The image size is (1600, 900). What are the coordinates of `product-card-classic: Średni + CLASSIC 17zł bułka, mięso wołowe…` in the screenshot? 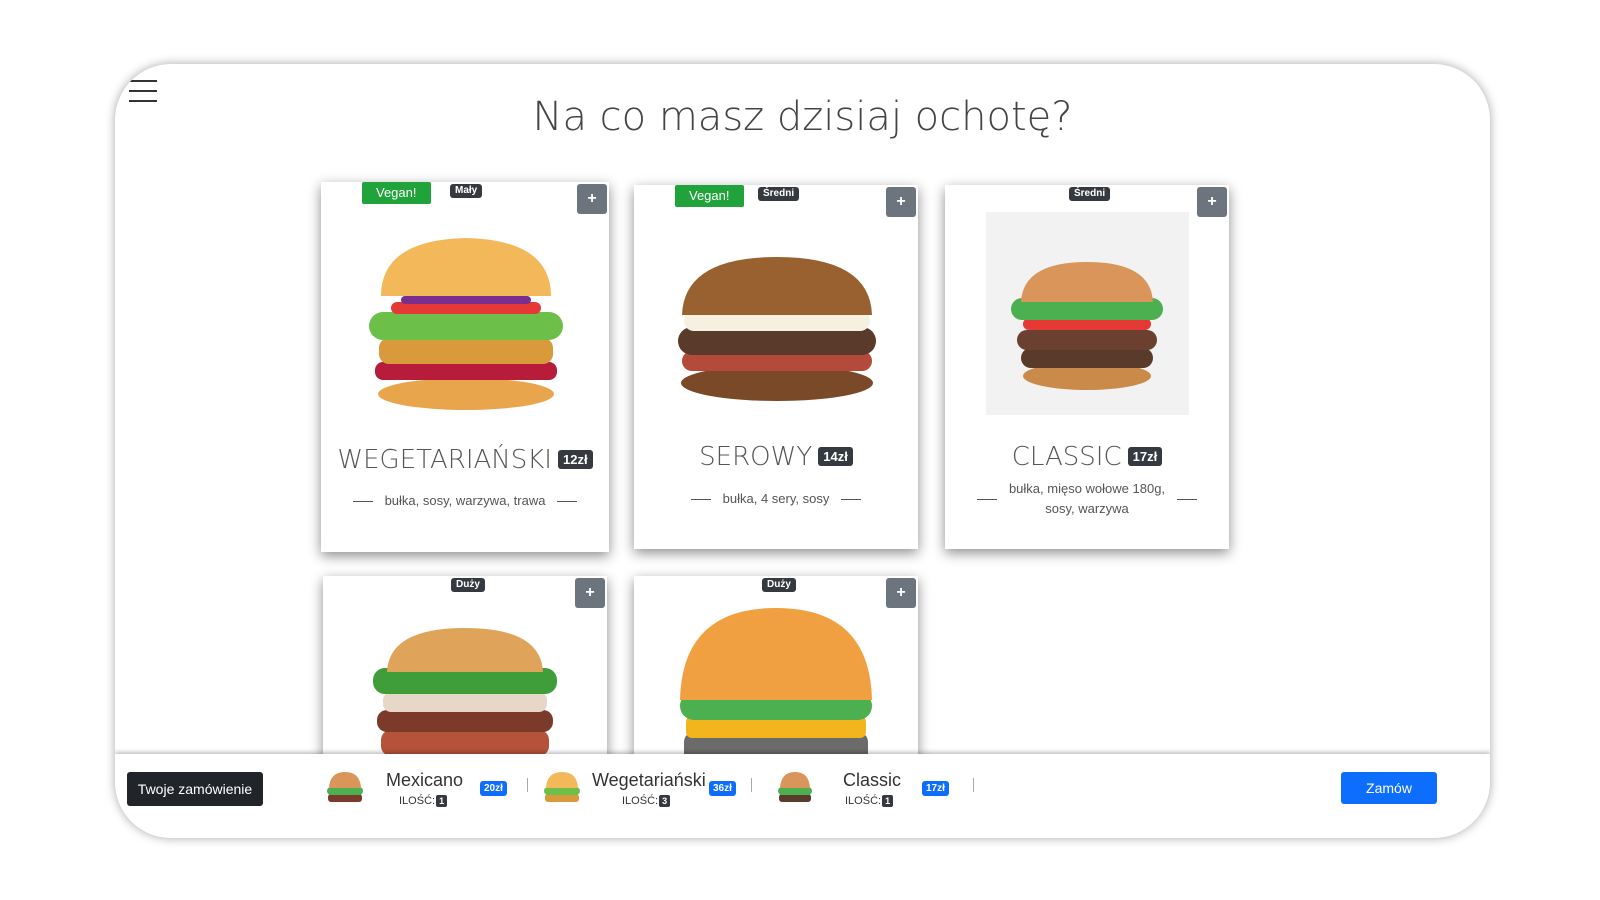 It's located at (1087, 367).